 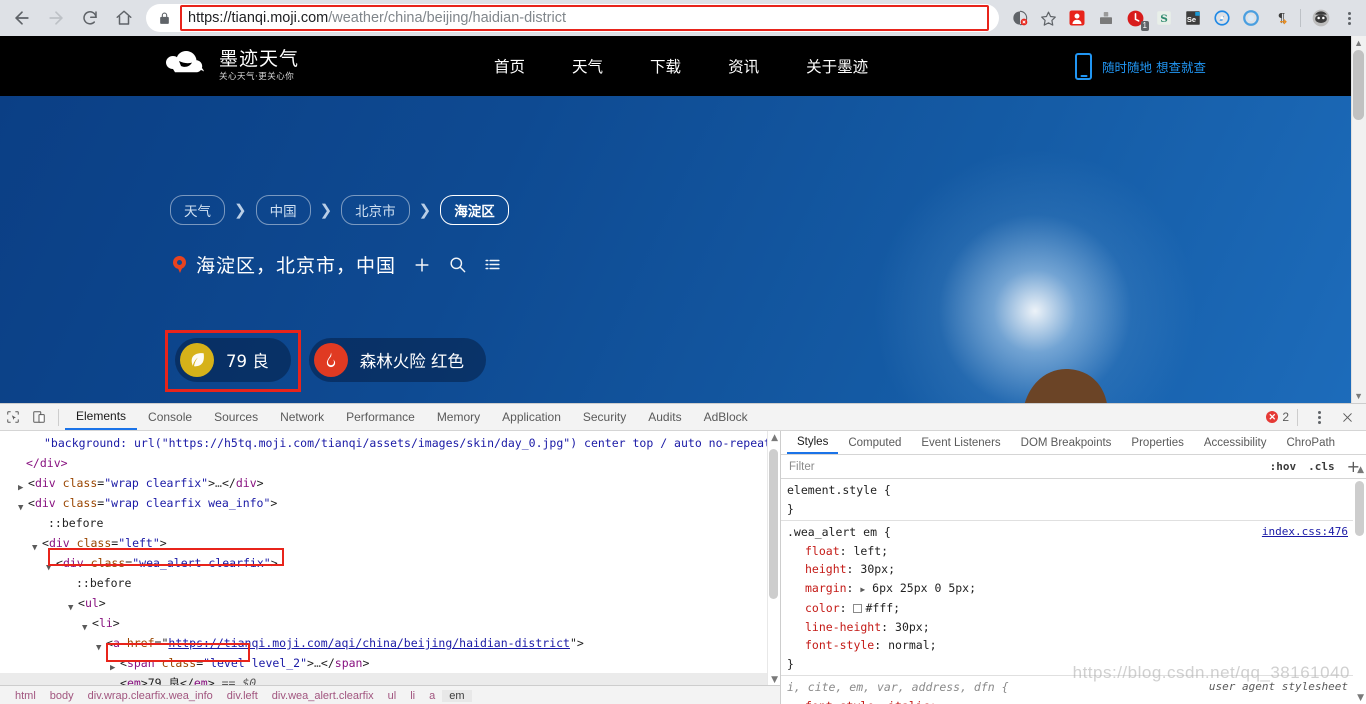 What do you see at coordinates (587, 66) in the screenshot?
I see `nav-weather: 天气` at bounding box center [587, 66].